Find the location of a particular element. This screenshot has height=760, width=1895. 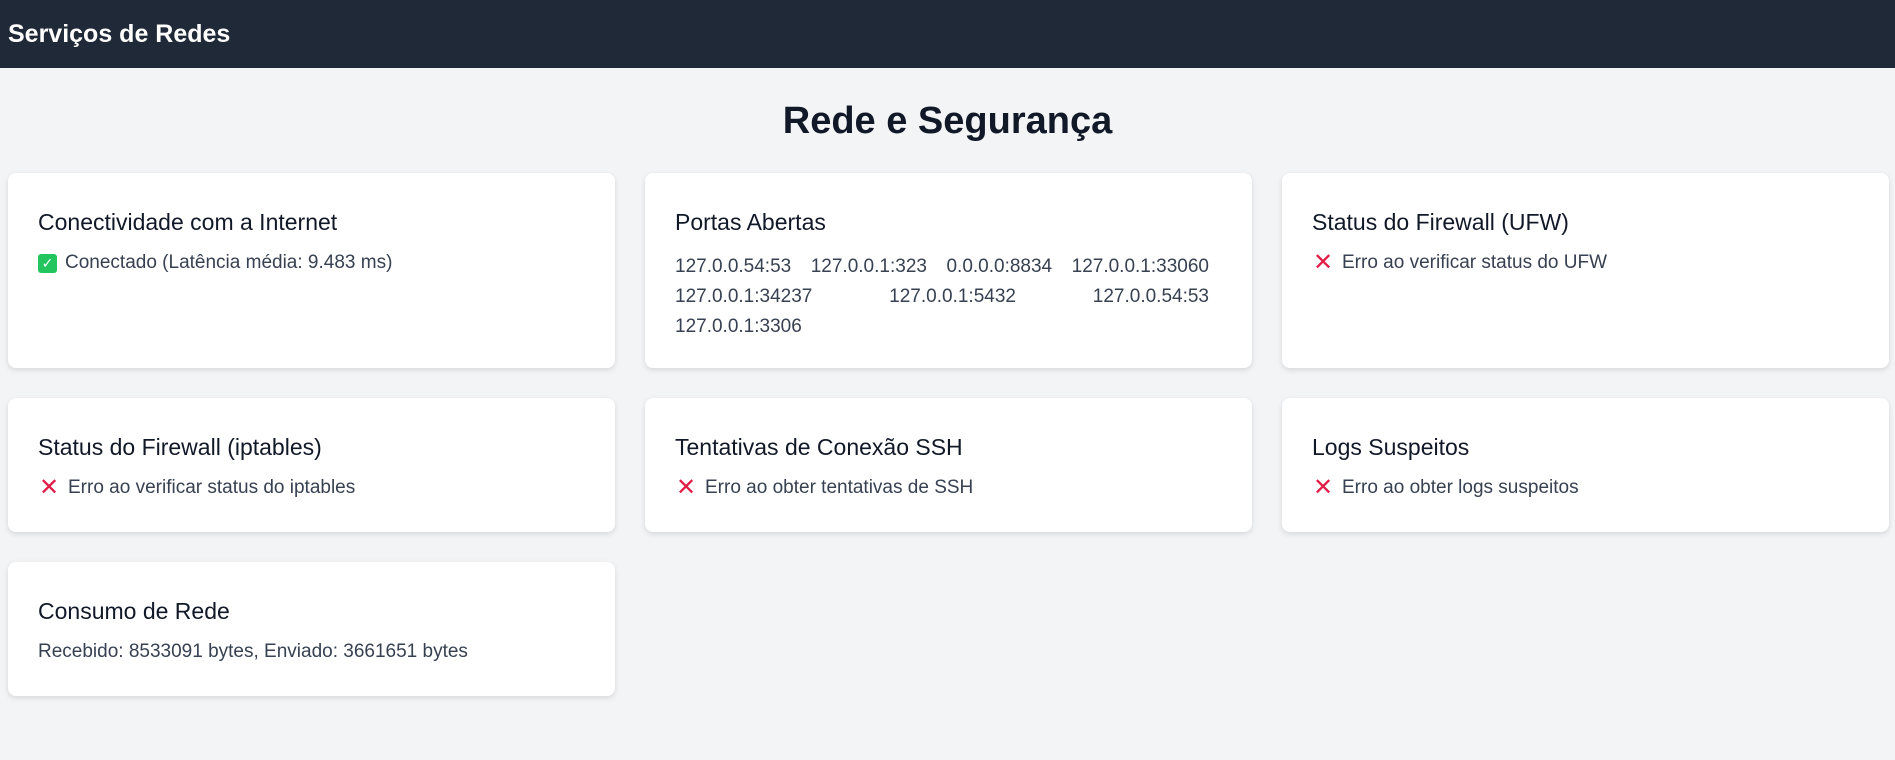

port-item: 0.0.0.0:8834 is located at coordinates (999, 266).